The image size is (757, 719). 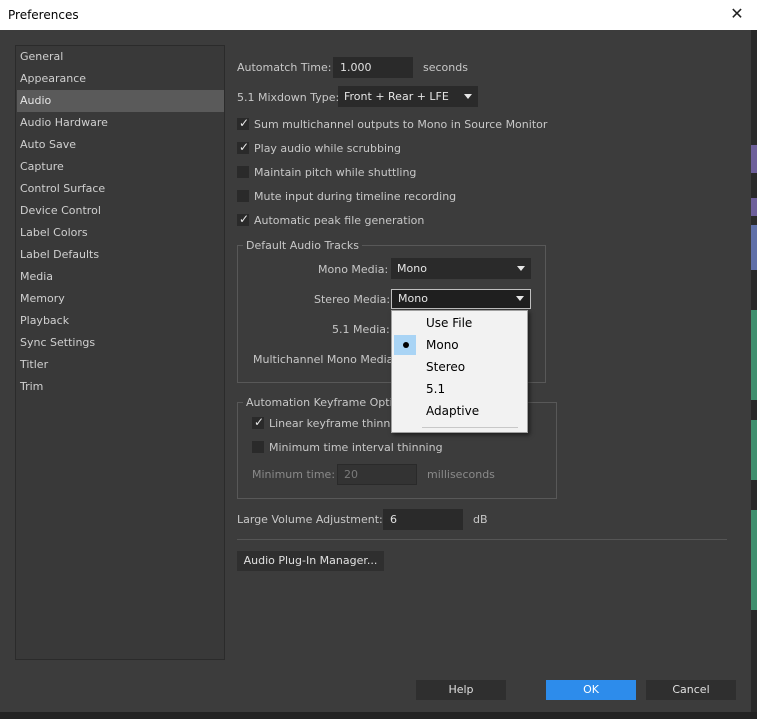 I want to click on menu-item-use-file: Use File, so click(x=459, y=323).